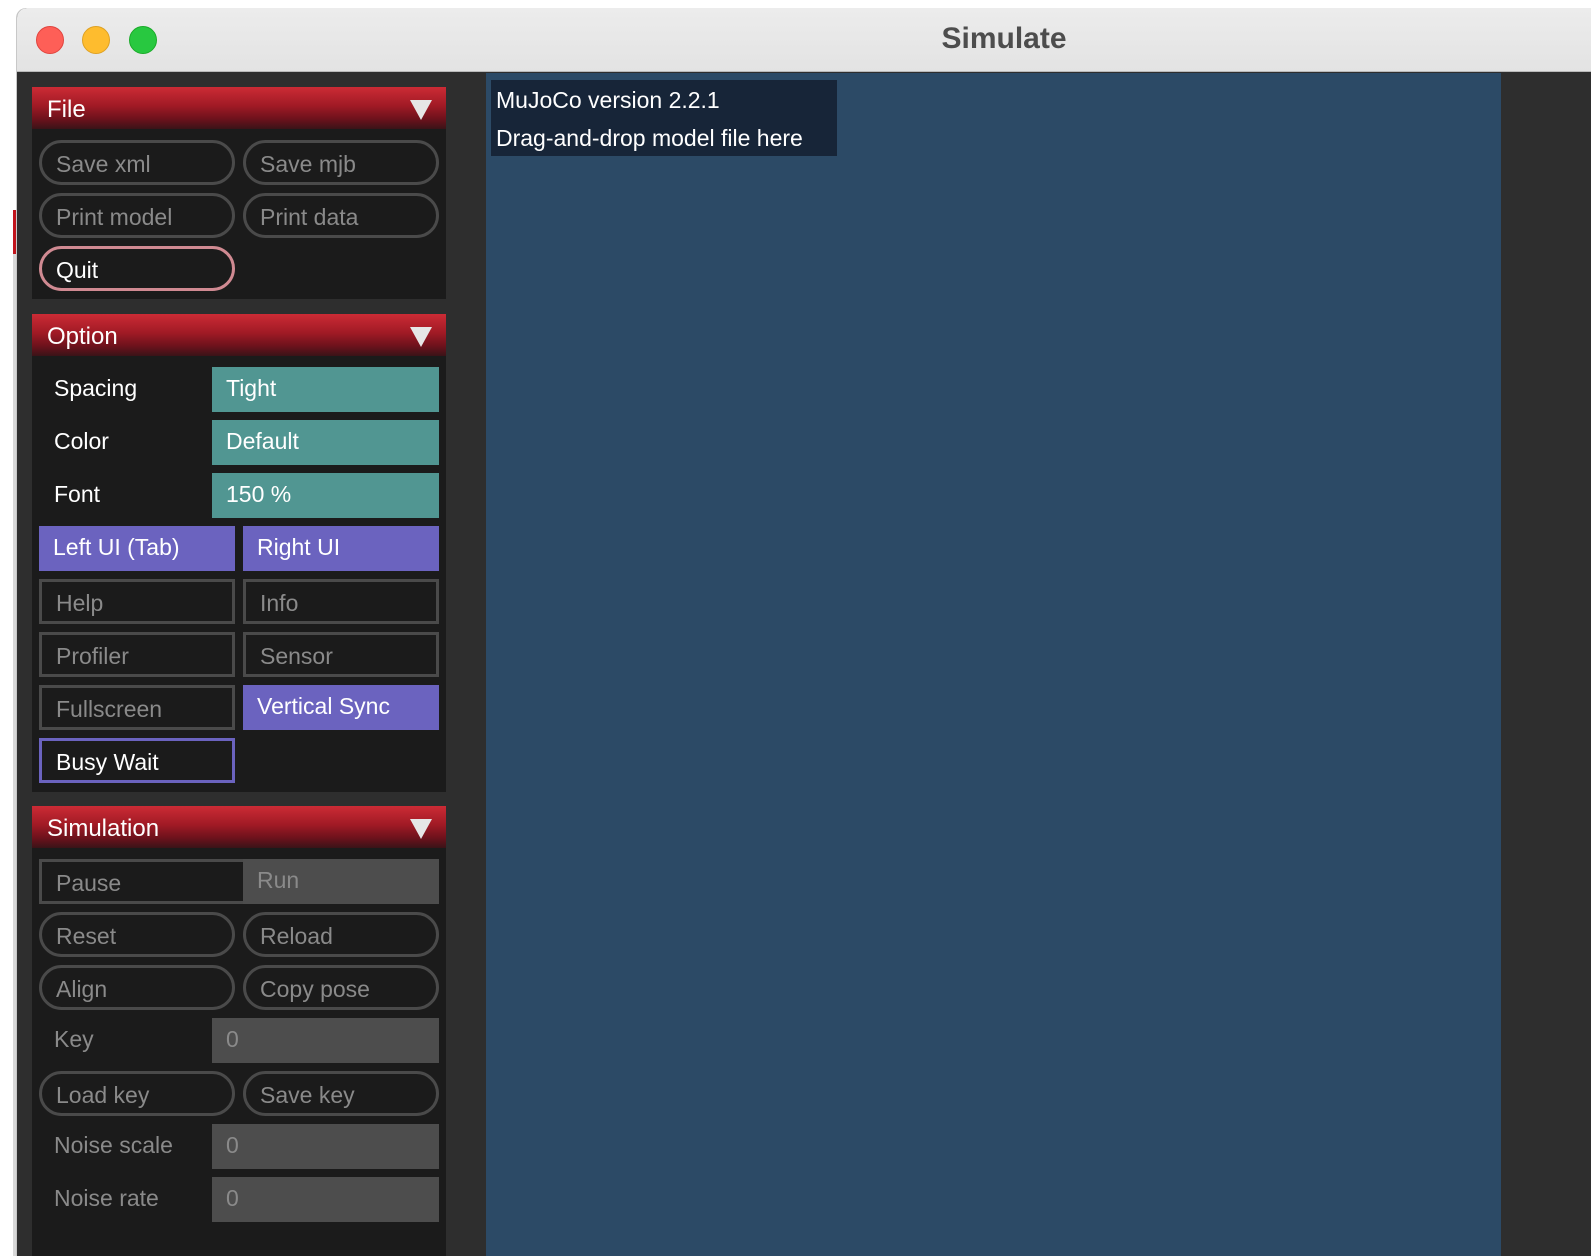 The height and width of the screenshot is (1256, 1591). Describe the element at coordinates (325, 1146) in the screenshot. I see `noise-scale-slider: 0` at that location.